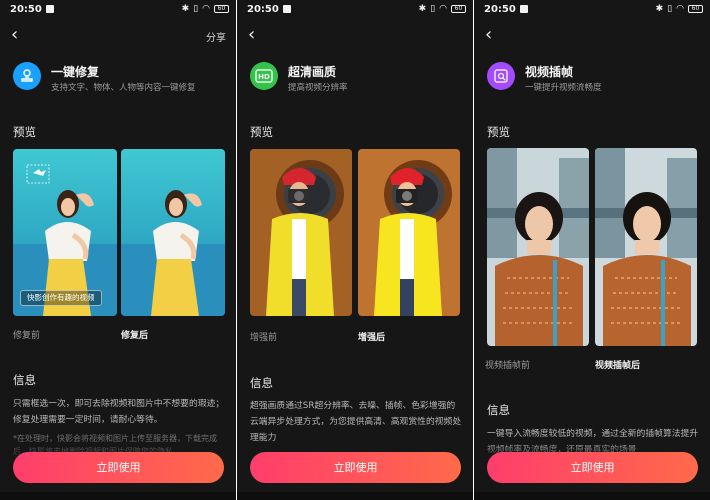 This screenshot has height=500, width=710. What do you see at coordinates (216, 36) in the screenshot?
I see `share-button: 分享` at bounding box center [216, 36].